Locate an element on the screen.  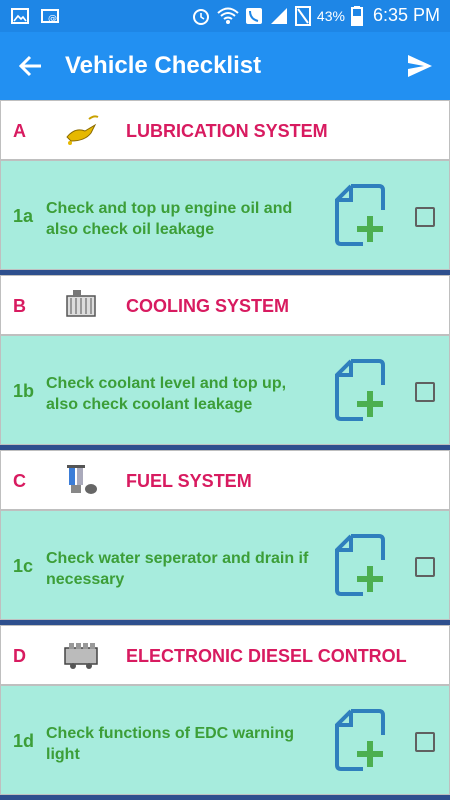
back-arrow-icon is located at coordinates (31, 66).